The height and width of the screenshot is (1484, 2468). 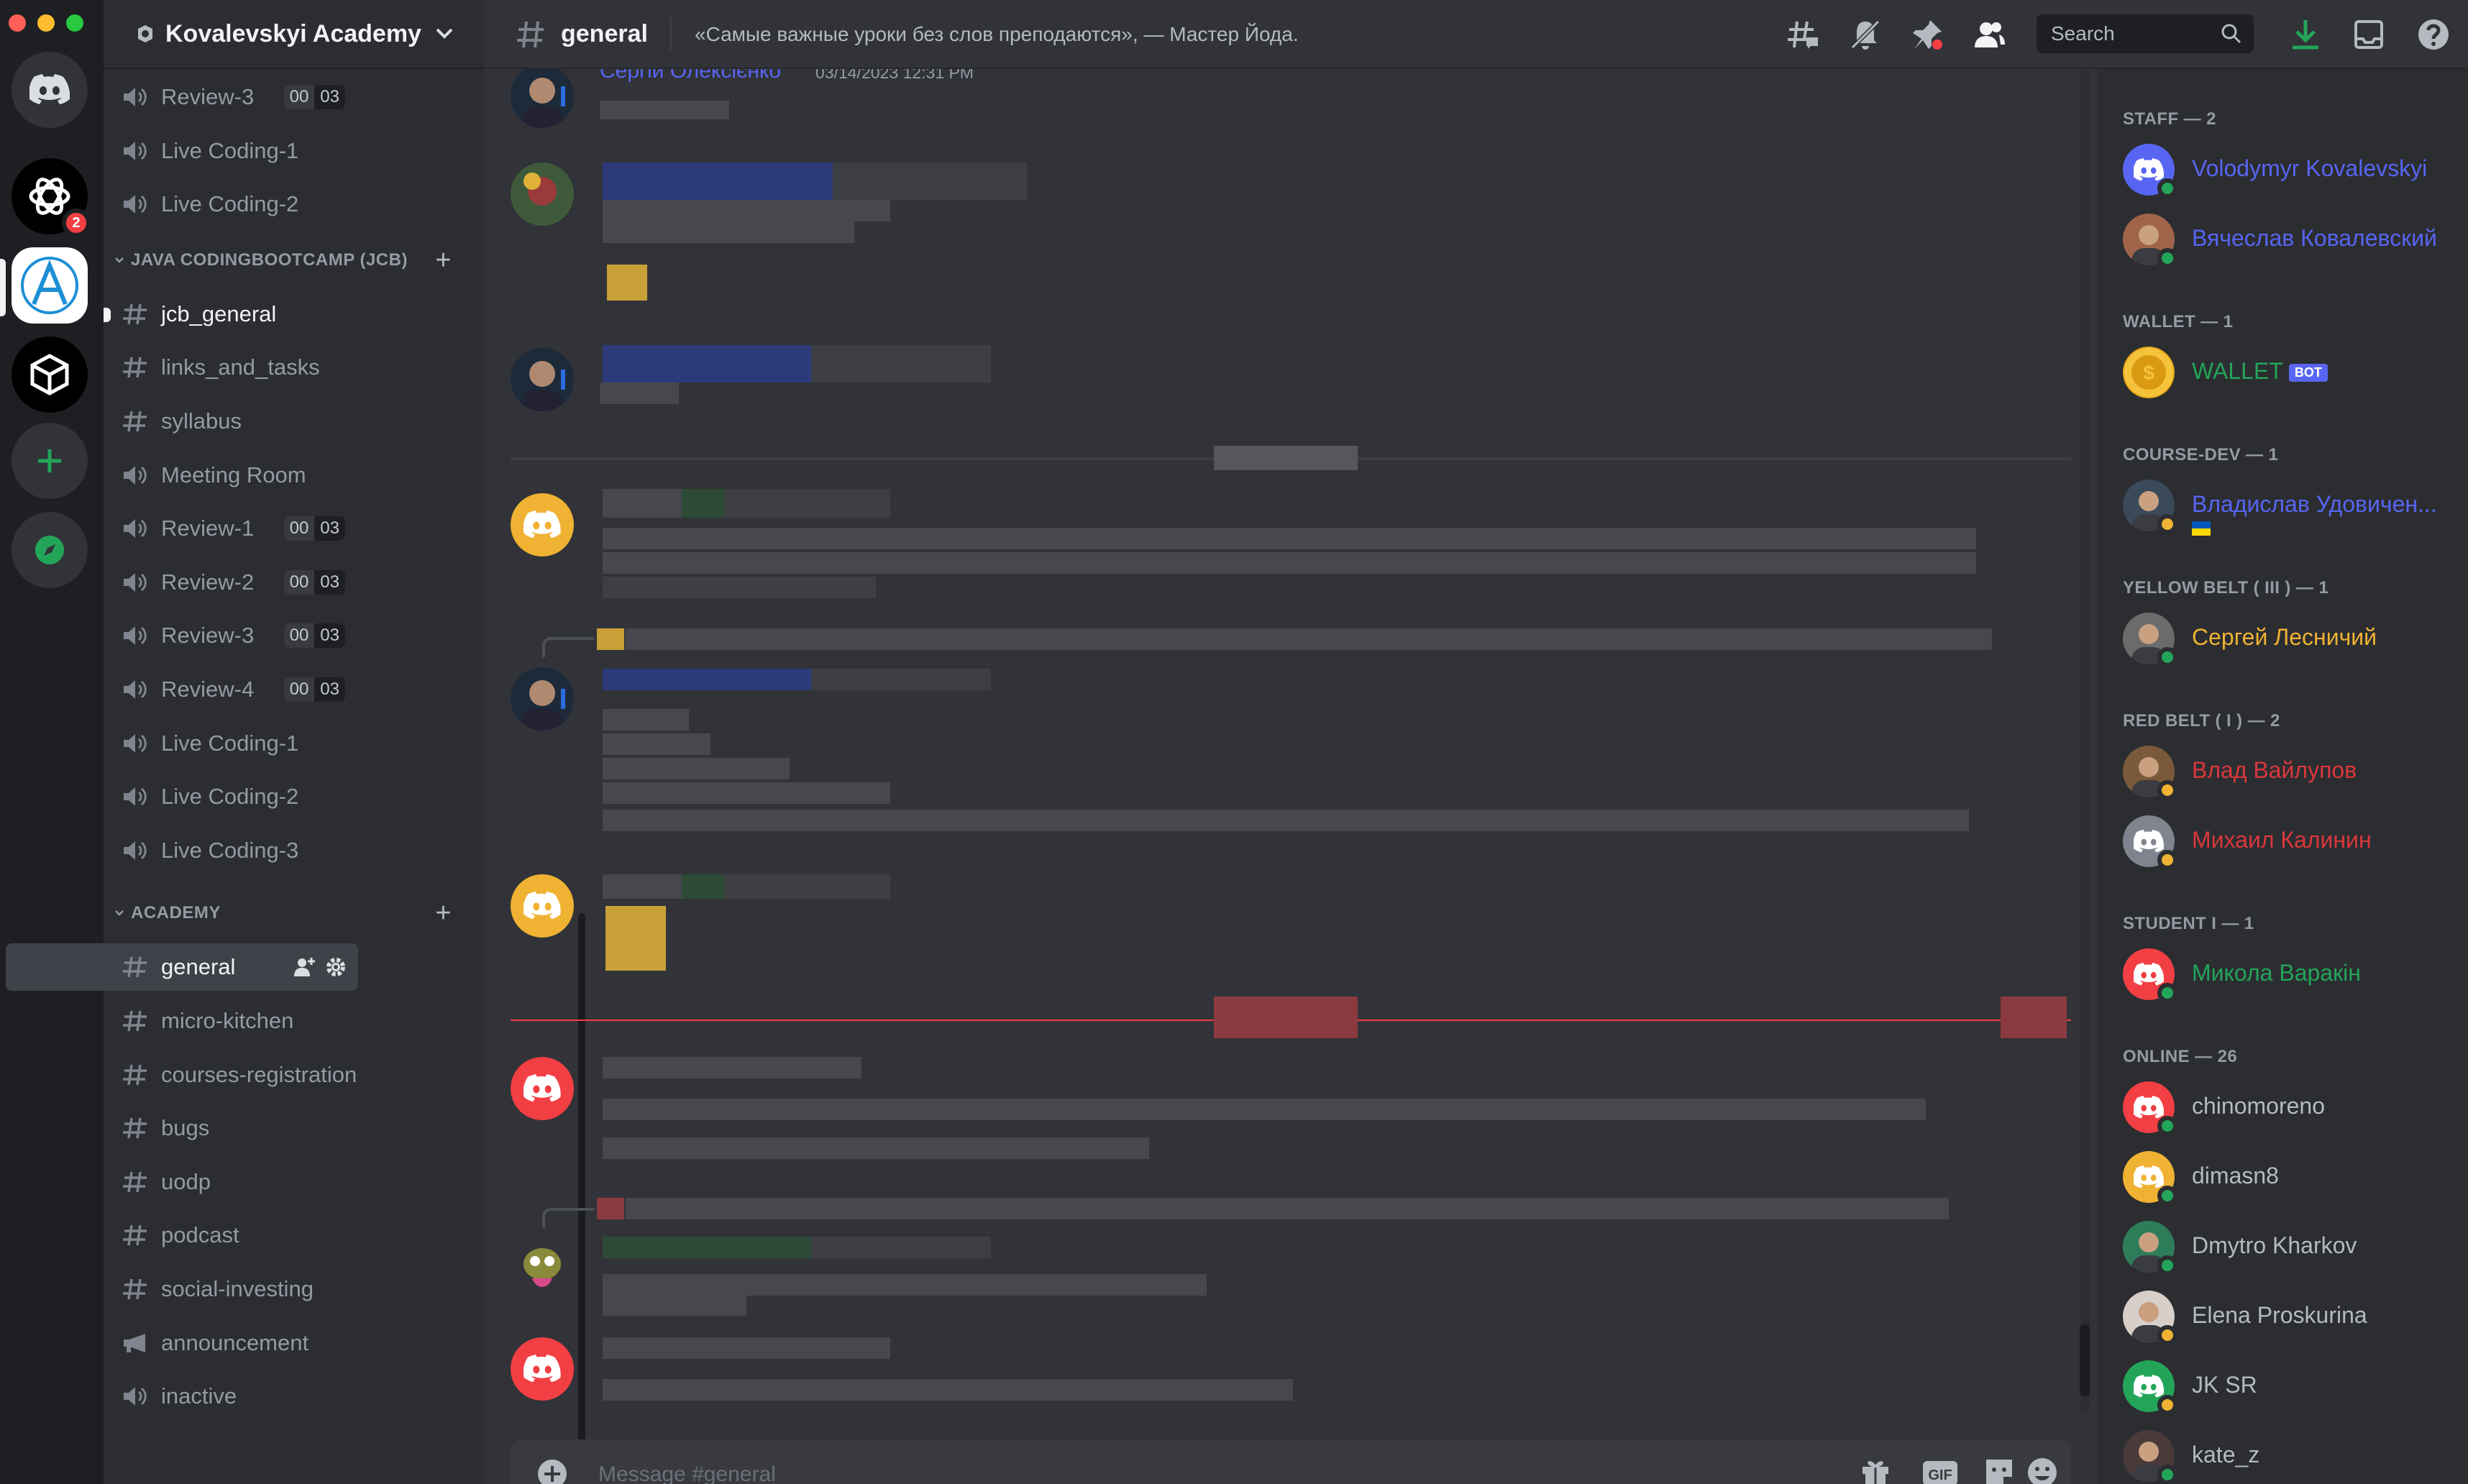 What do you see at coordinates (2145, 33) in the screenshot?
I see `search-input: Search` at bounding box center [2145, 33].